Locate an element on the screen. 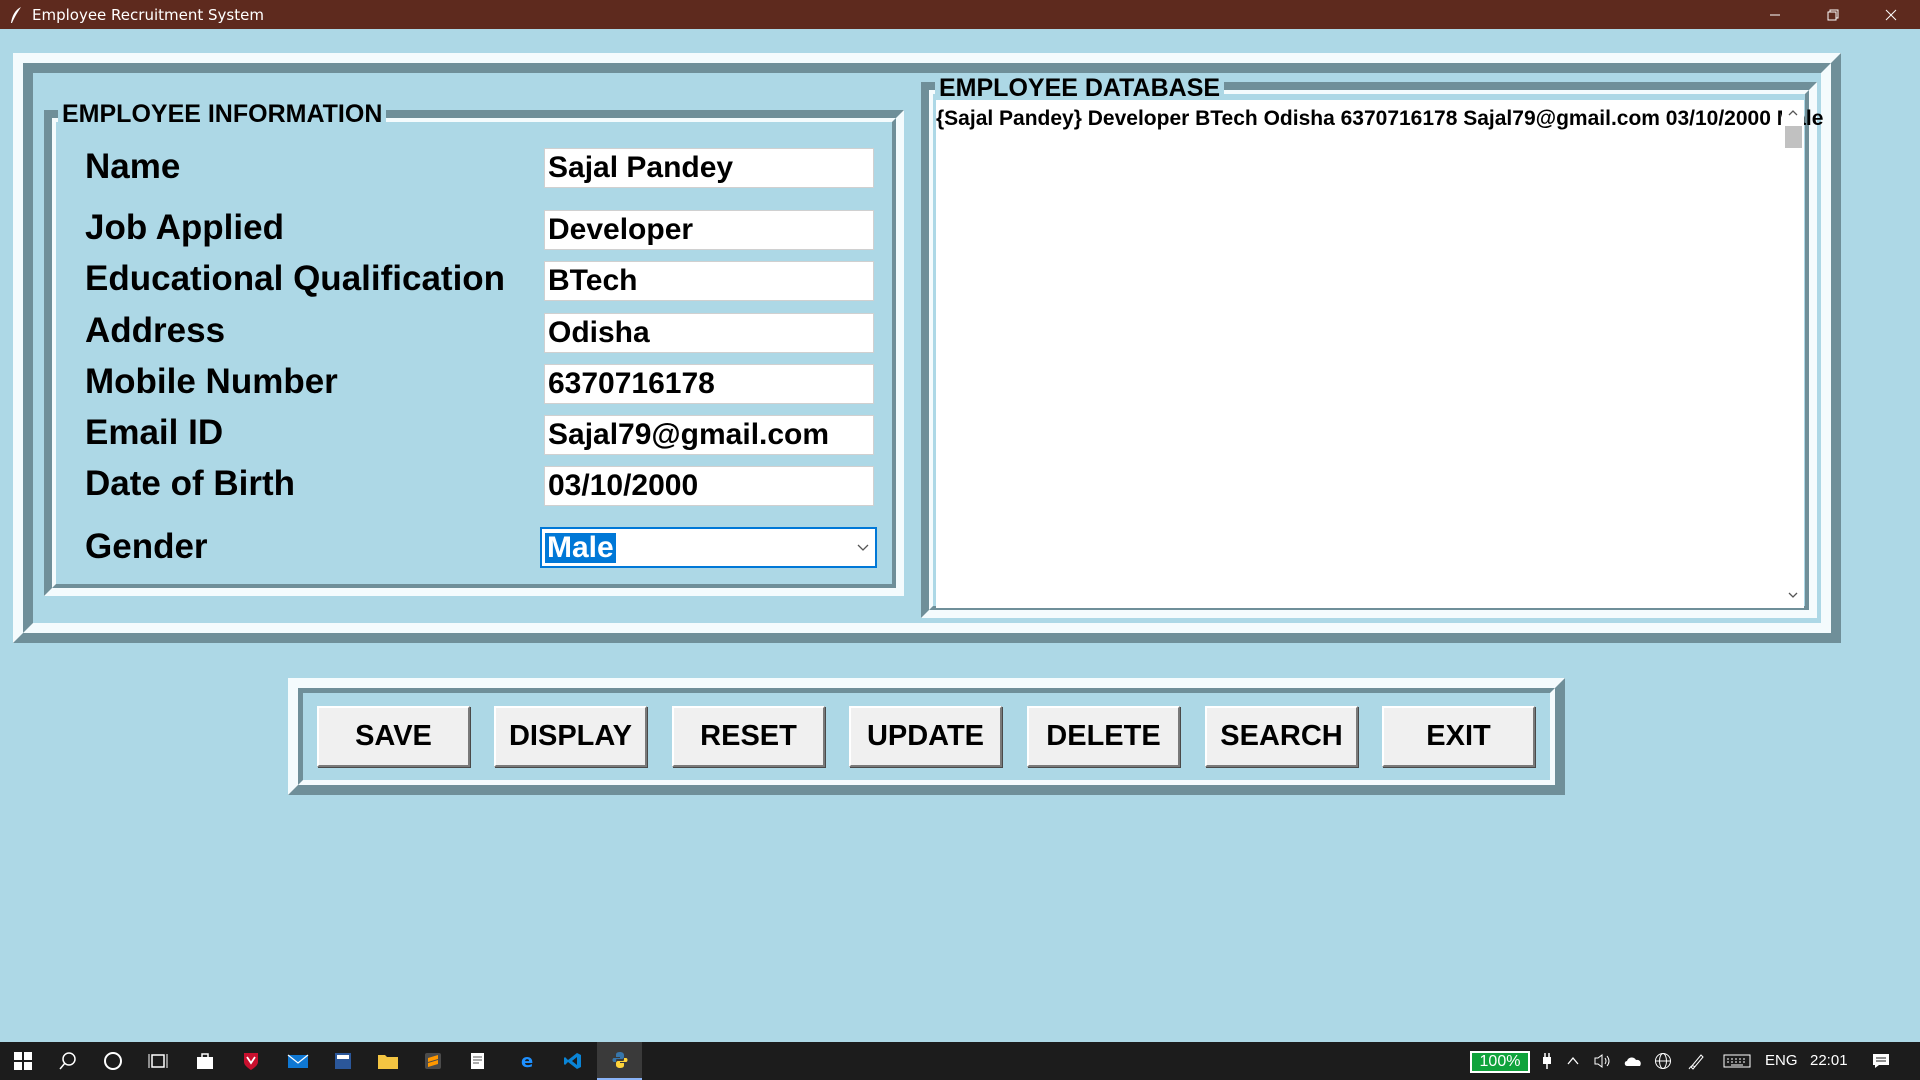 The width and height of the screenshot is (1920, 1080). pen-icon is located at coordinates (1697, 1061).